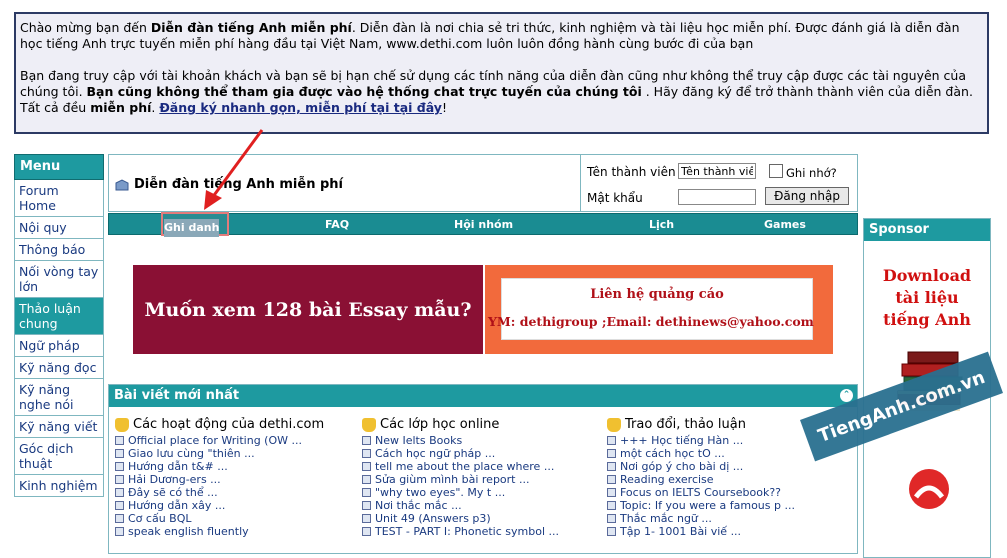 Image resolution: width=1007 pixels, height=558 pixels. Describe the element at coordinates (667, 479) in the screenshot. I see `post-title: Reading exercise` at that location.